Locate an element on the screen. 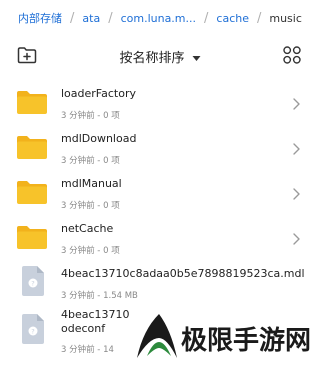 This screenshot has height=368, width=320. sort-control: 按名称排序 is located at coordinates (160, 56).